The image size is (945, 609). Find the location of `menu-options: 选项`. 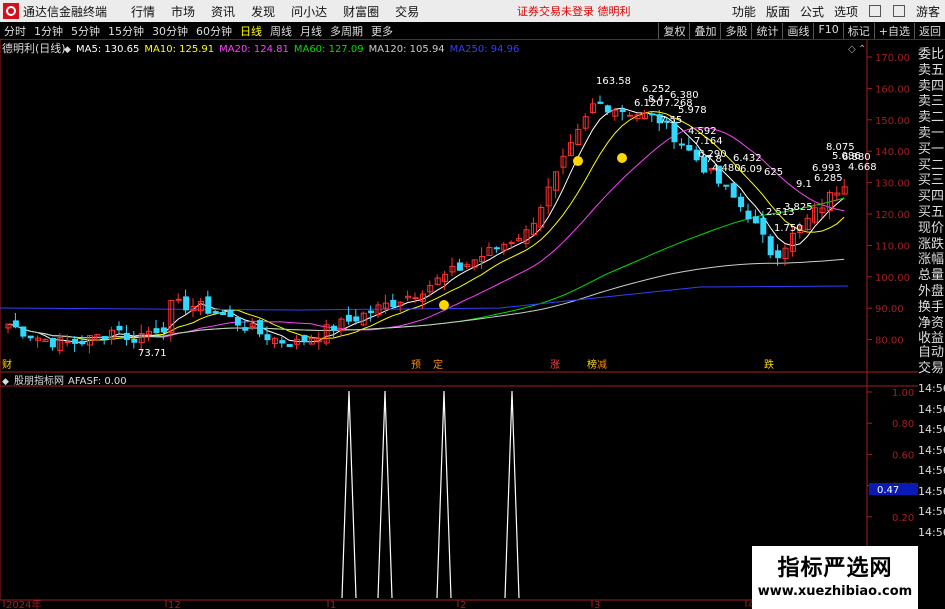

menu-options: 选项 is located at coordinates (846, 11).